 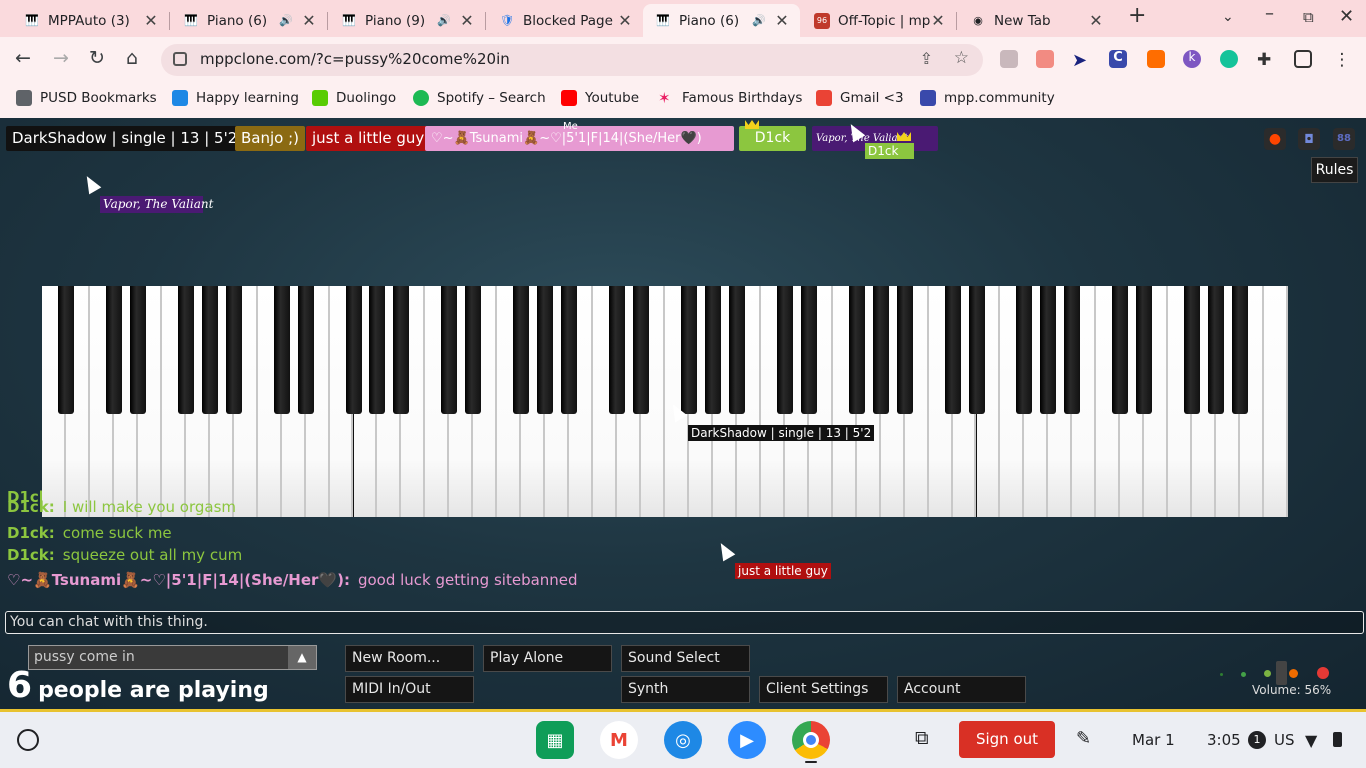 What do you see at coordinates (1153, 740) in the screenshot?
I see `date-label: Mar 1` at bounding box center [1153, 740].